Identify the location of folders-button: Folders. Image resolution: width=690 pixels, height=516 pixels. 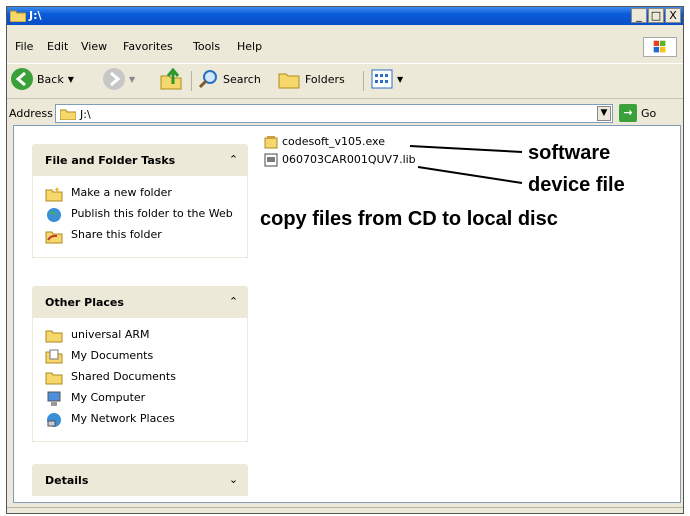
(311, 79).